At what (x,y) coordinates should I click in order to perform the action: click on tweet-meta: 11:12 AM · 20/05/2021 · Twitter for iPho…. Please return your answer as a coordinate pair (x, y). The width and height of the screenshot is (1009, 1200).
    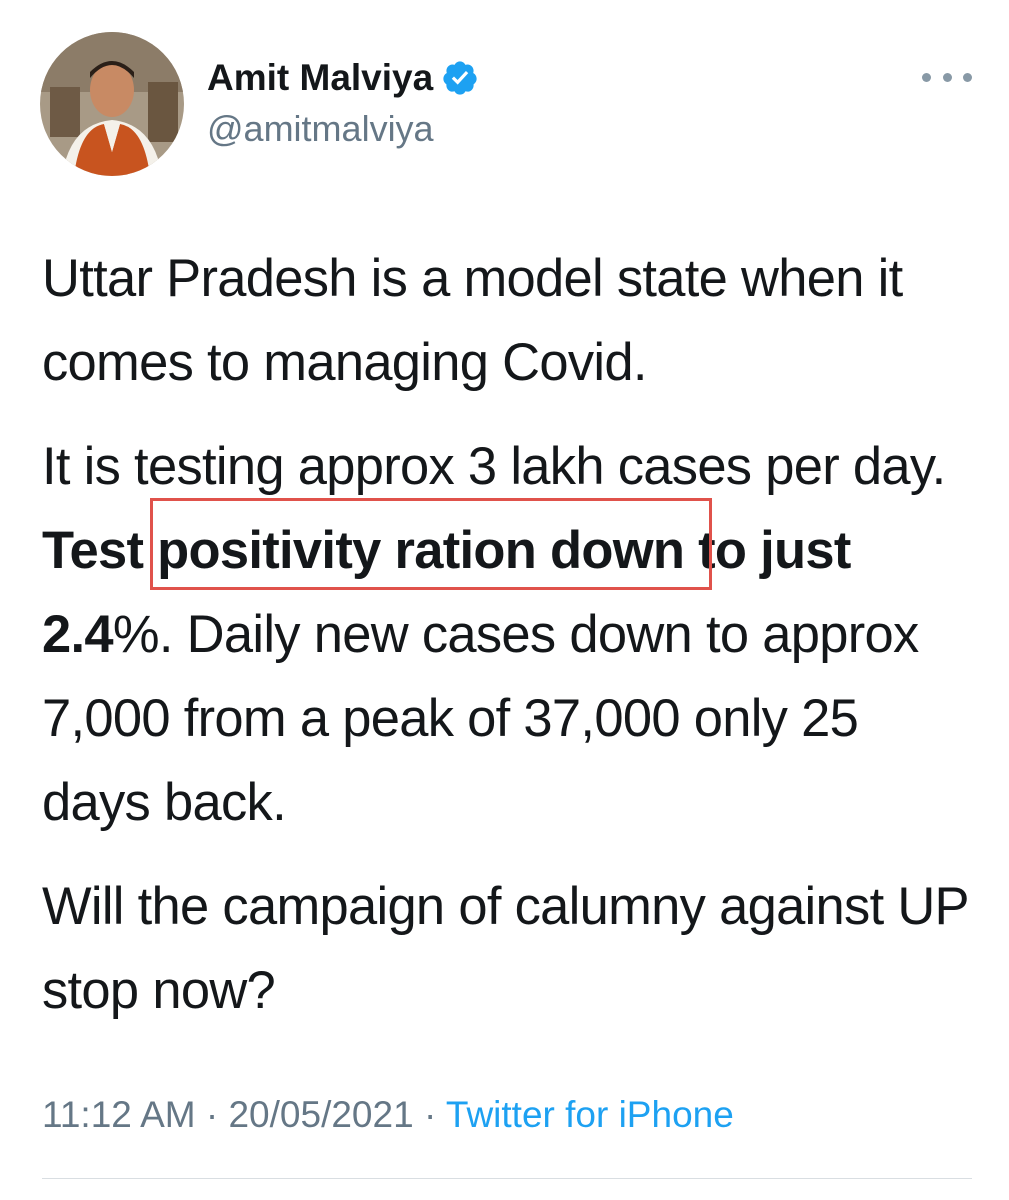
    Looking at the image, I should click on (388, 1115).